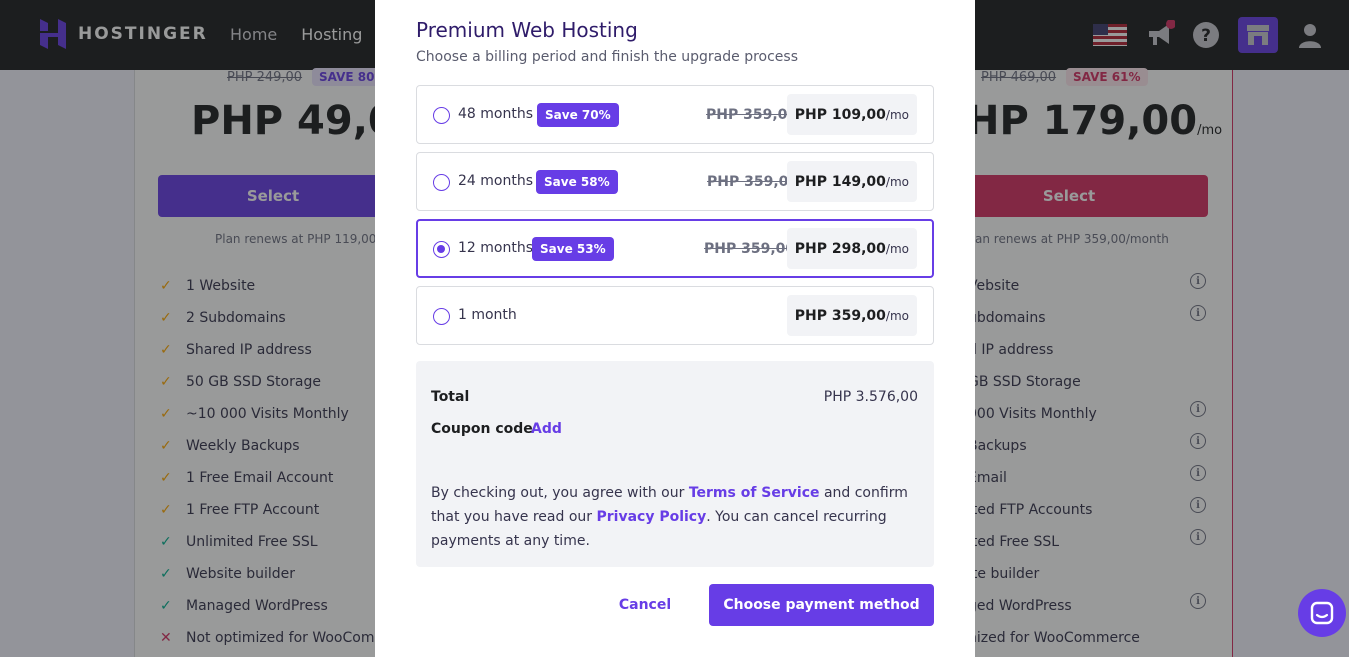 The height and width of the screenshot is (657, 1349). I want to click on price-value: PHP 149,00, so click(840, 181).